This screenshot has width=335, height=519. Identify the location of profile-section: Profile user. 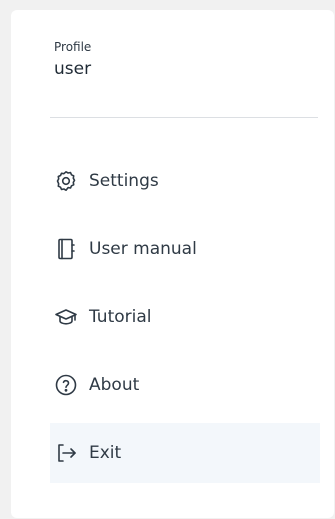
(72, 60).